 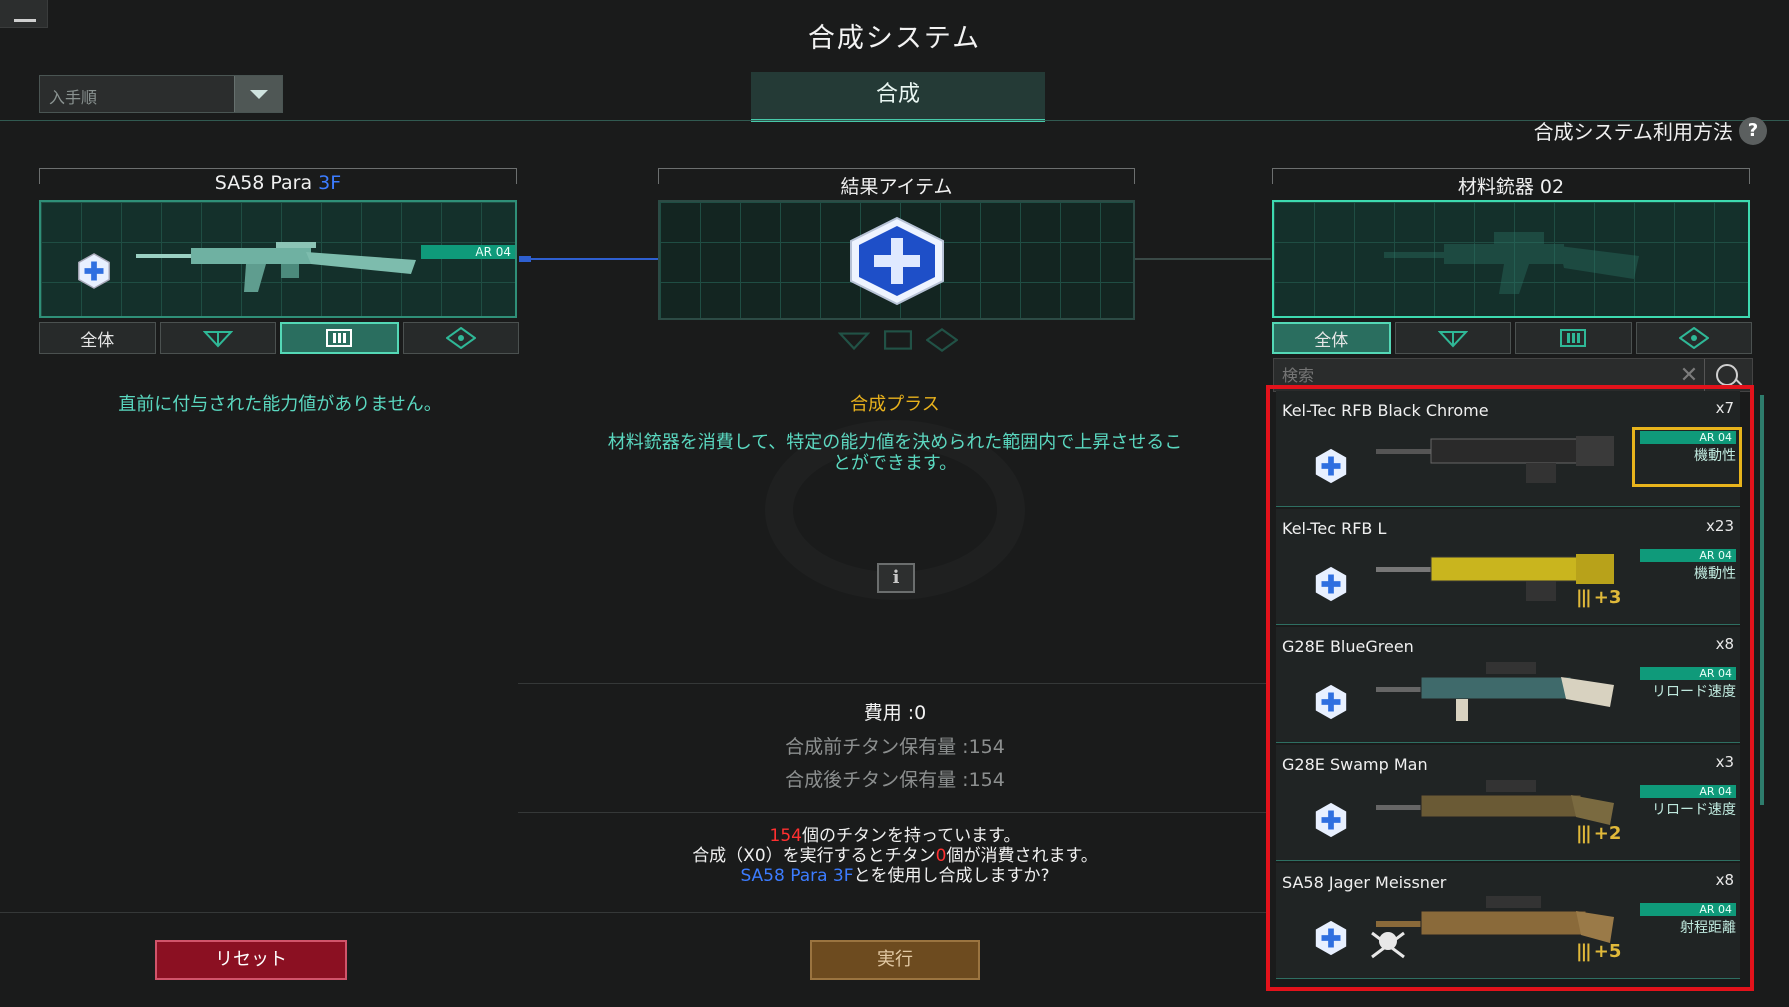 What do you see at coordinates (895, 780) in the screenshot?
I see `titan-after-label: 合成後チタン保有量 :154` at bounding box center [895, 780].